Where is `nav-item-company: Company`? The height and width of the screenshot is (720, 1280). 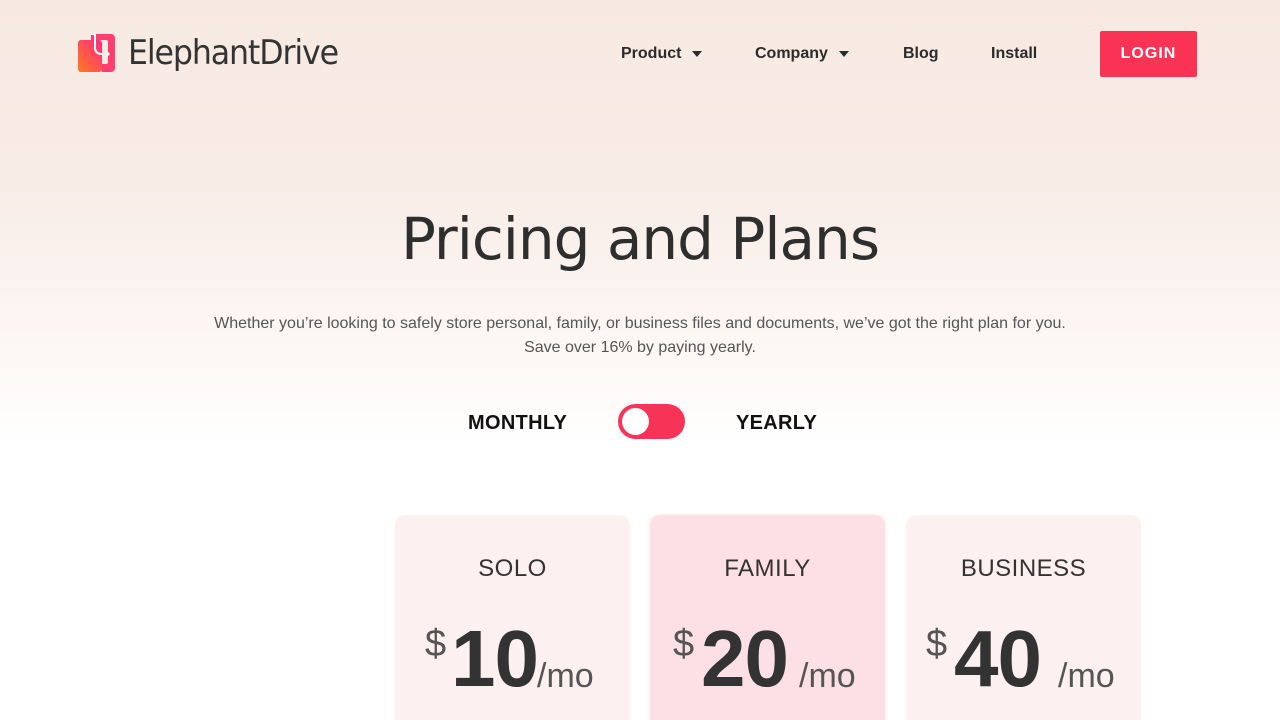
nav-item-company: Company is located at coordinates (802, 54).